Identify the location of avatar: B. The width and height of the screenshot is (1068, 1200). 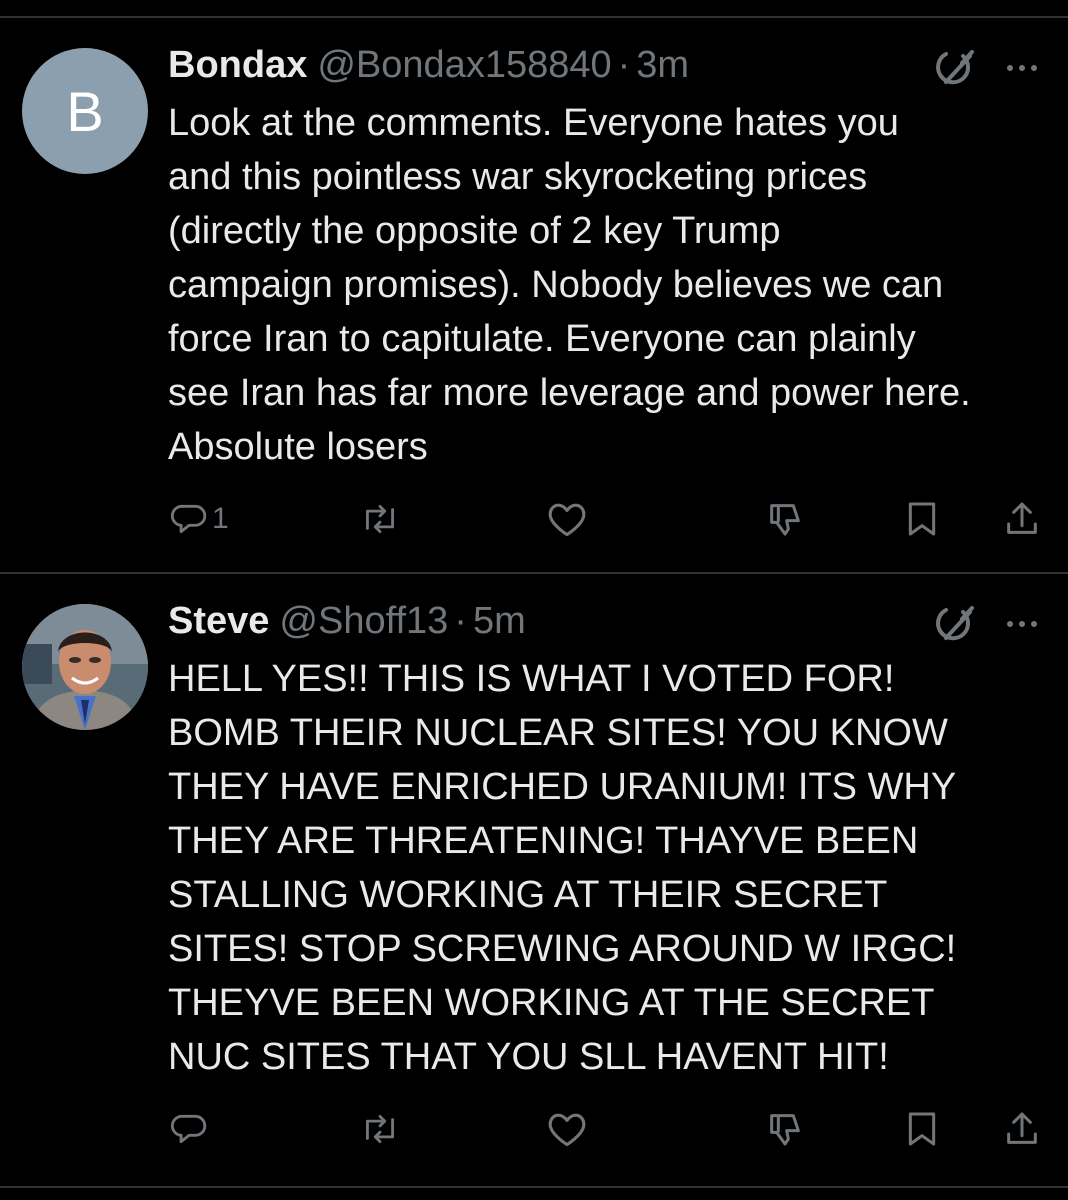
(85, 111).